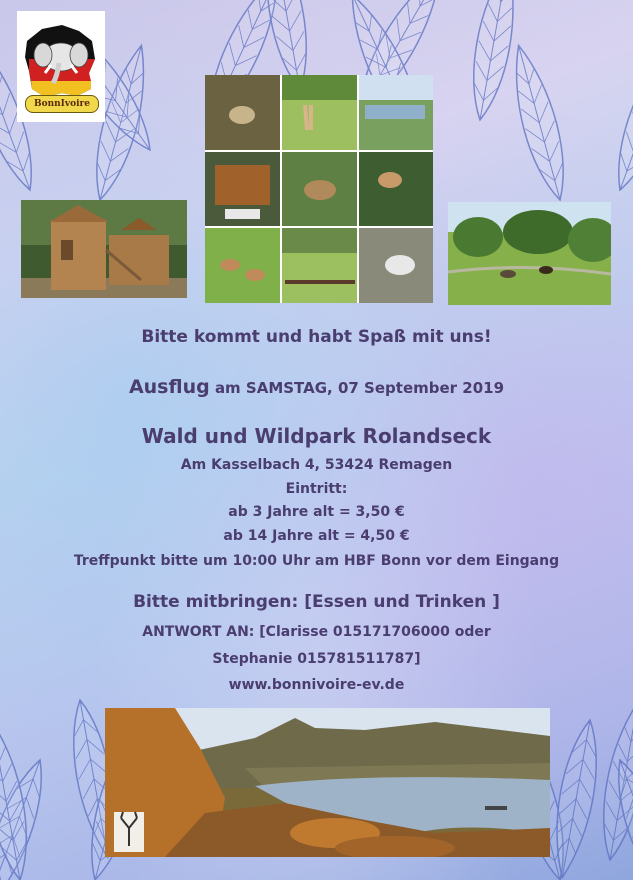 The height and width of the screenshot is (880, 633). Describe the element at coordinates (316, 465) in the screenshot. I see `venue-address: Am Kasselbach 4, 53424 Remagen` at that location.